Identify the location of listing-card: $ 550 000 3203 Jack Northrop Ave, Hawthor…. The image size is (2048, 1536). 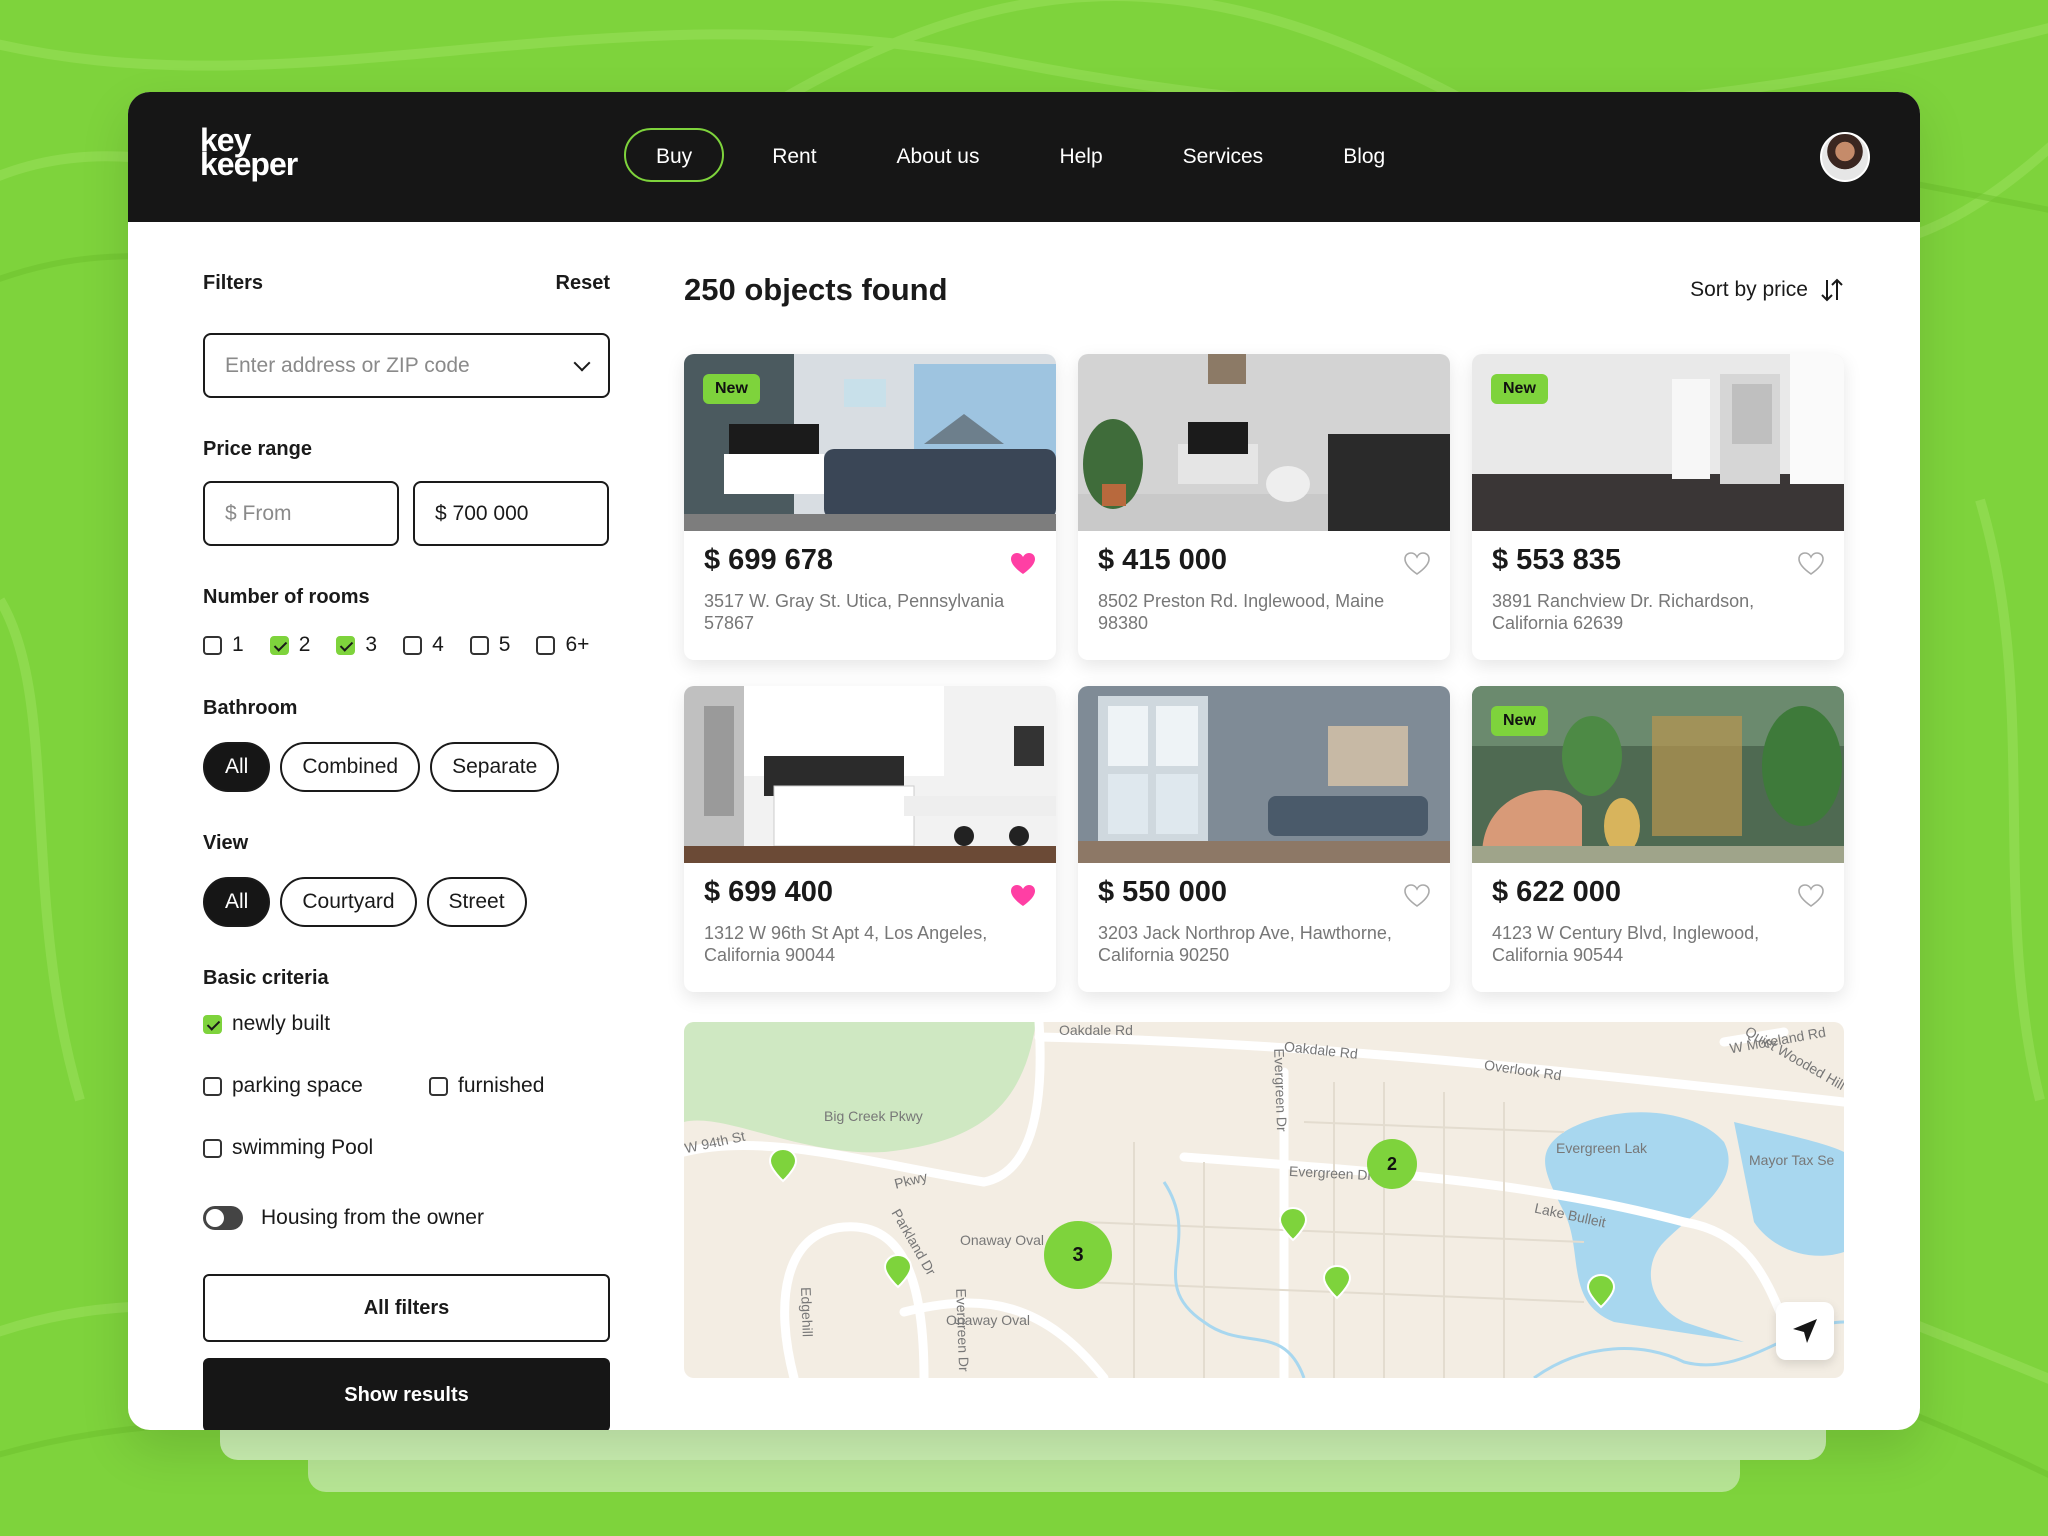
(1264, 839).